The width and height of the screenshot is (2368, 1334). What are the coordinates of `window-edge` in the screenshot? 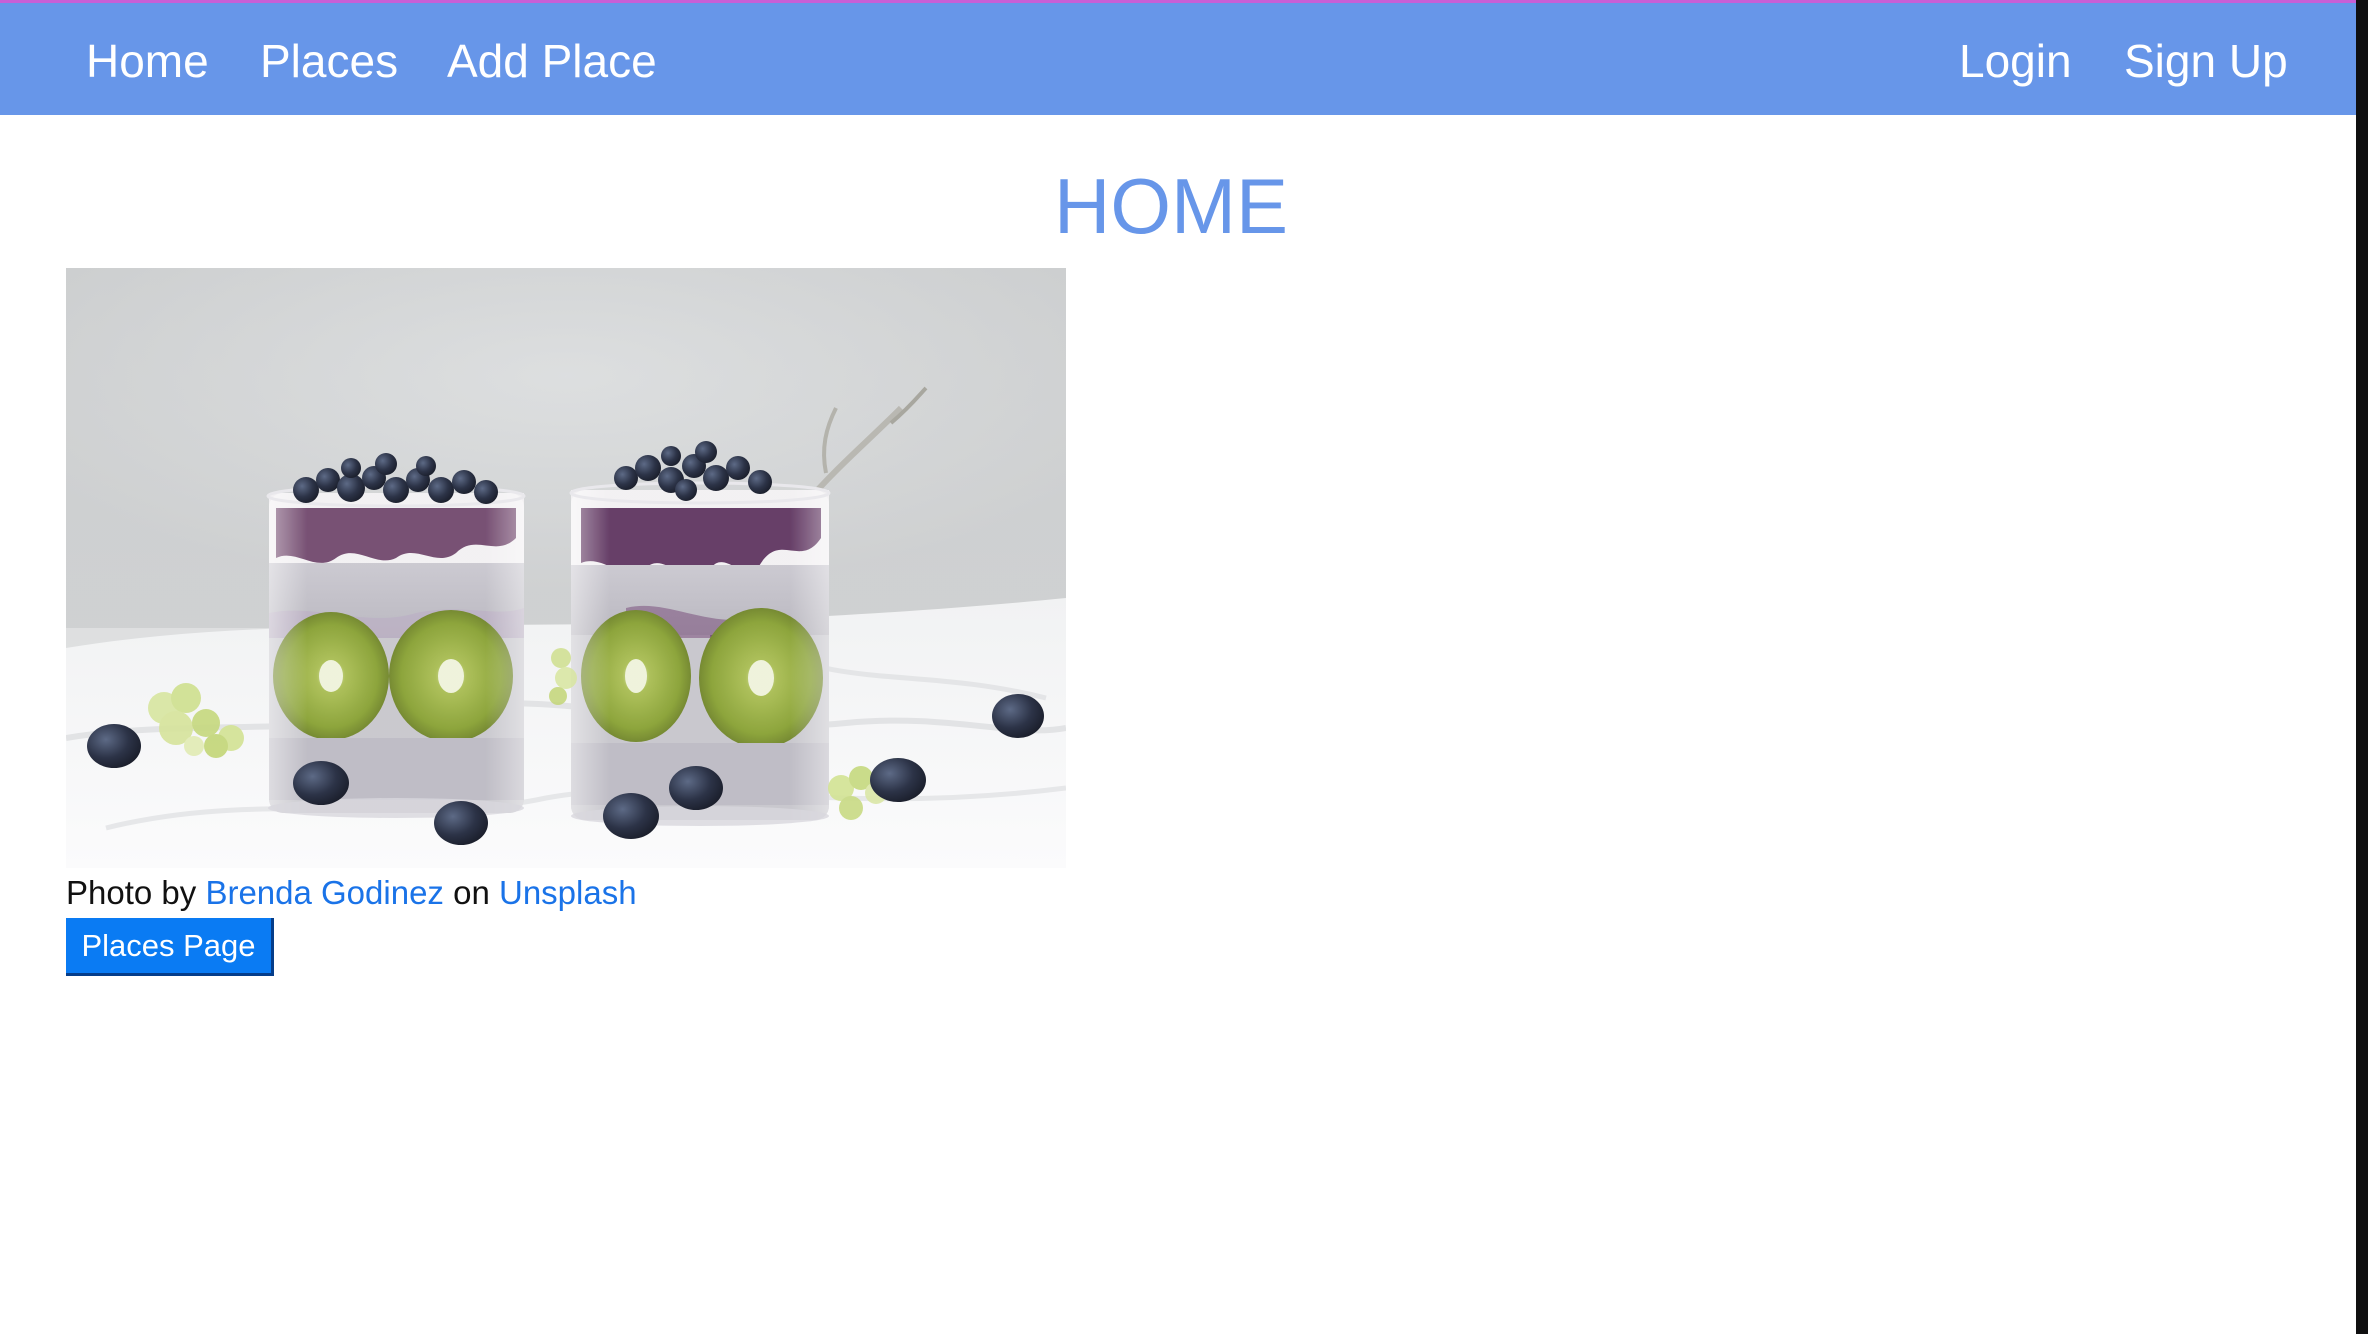 It's located at (2362, 667).